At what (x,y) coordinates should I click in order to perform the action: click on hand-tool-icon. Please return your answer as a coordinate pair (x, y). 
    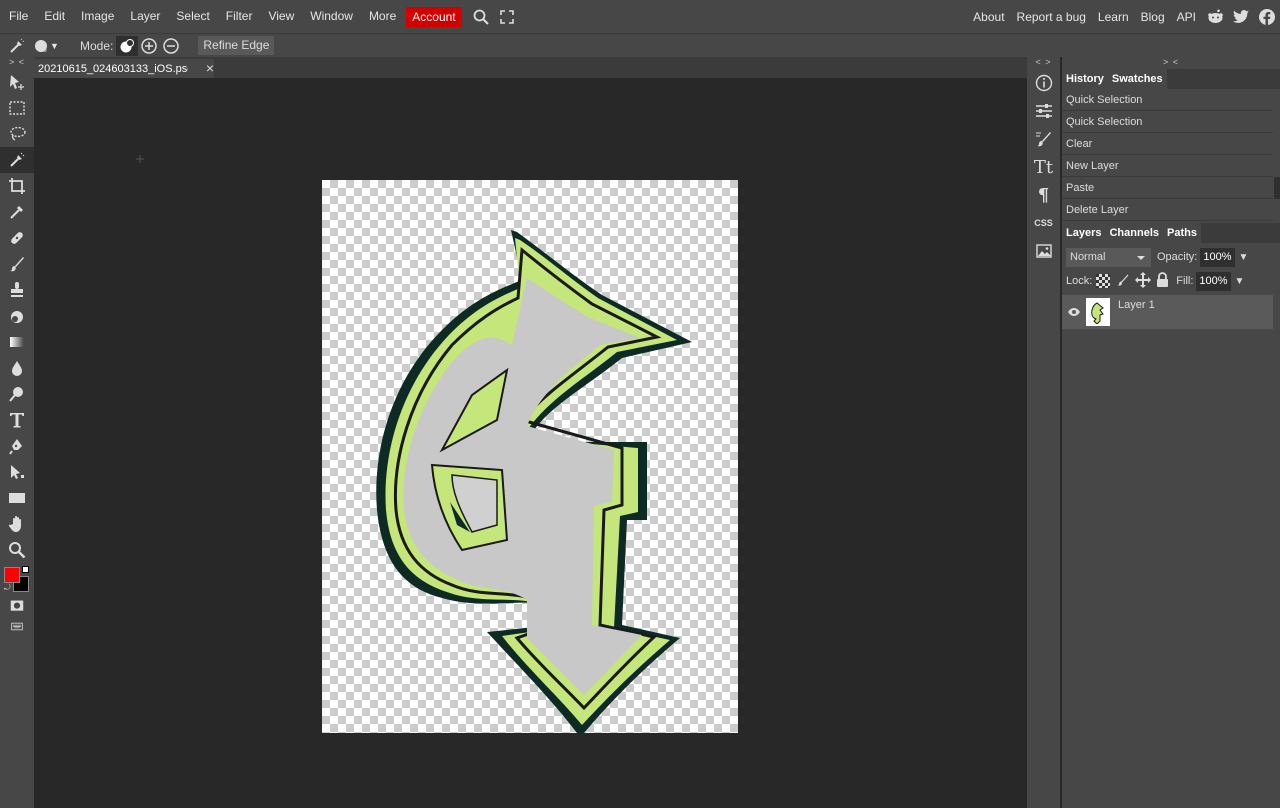
    Looking at the image, I should click on (17, 524).